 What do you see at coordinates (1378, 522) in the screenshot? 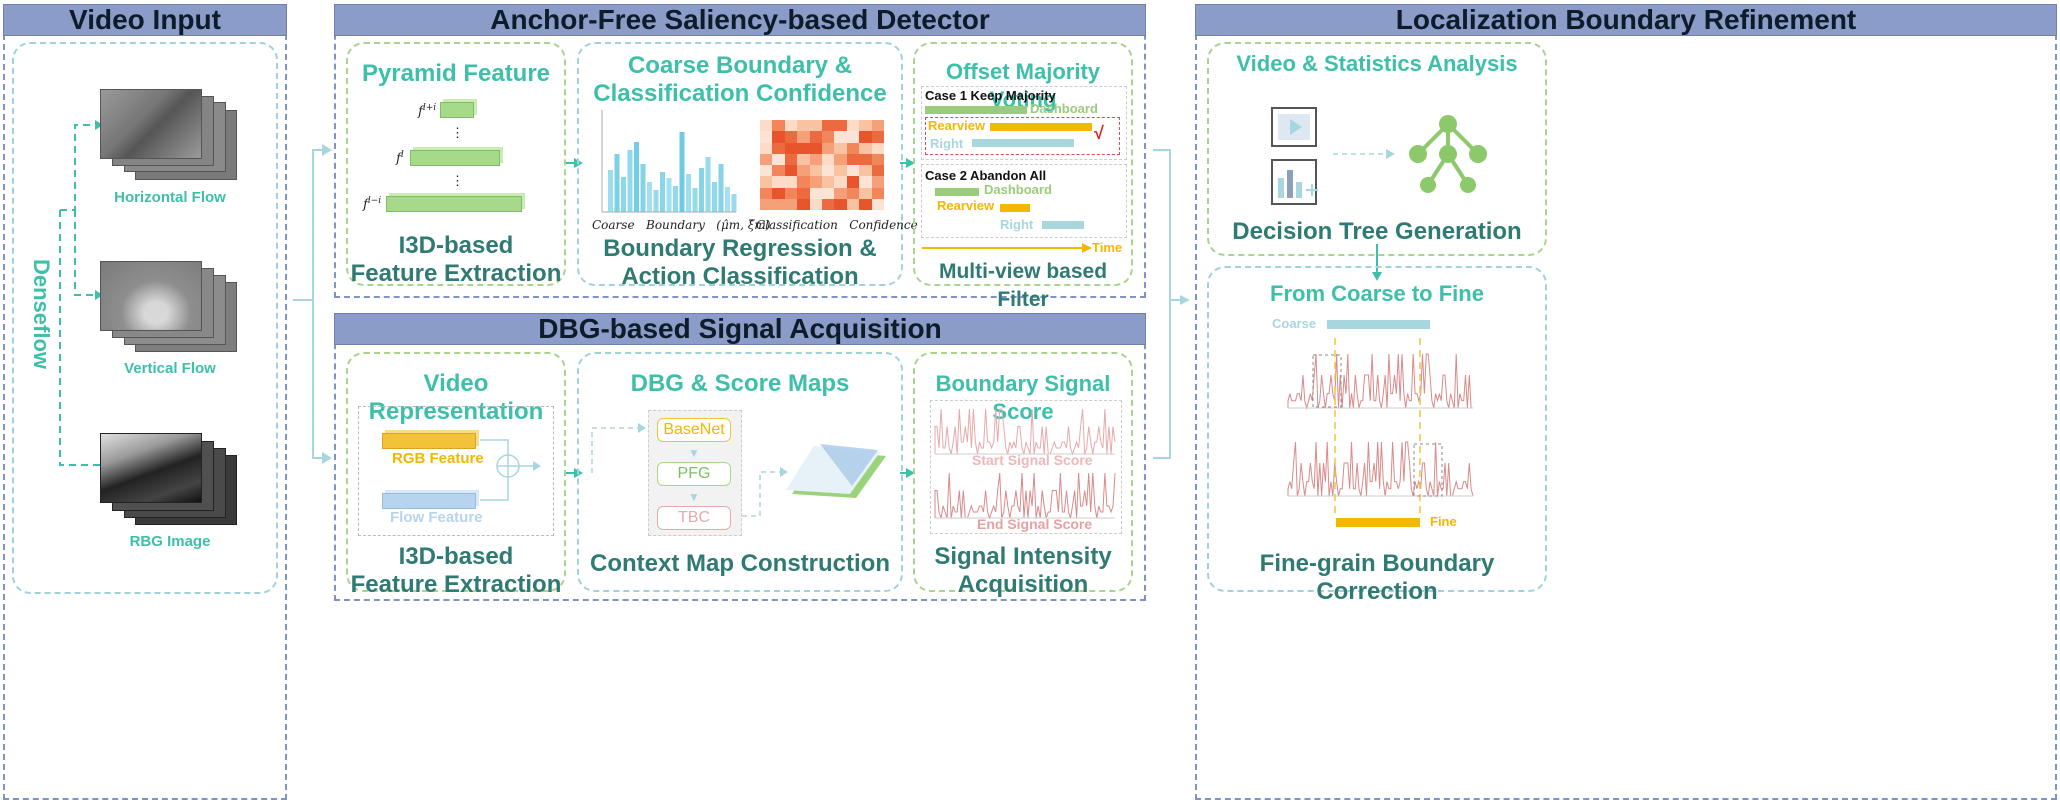
I see `fine-segment-bar` at bounding box center [1378, 522].